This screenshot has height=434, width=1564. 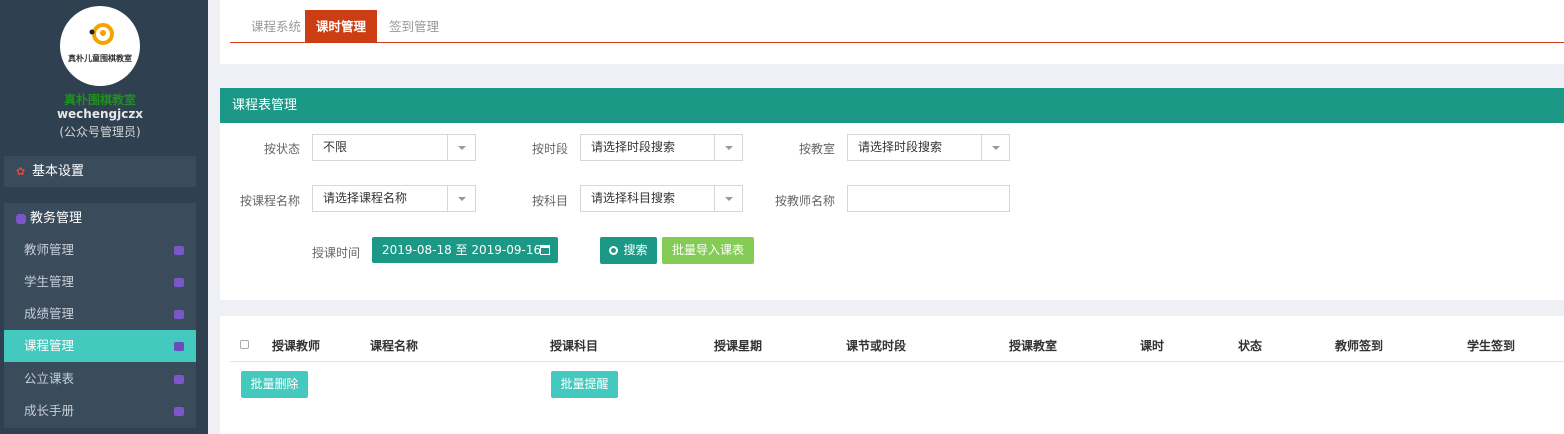 What do you see at coordinates (100, 250) in the screenshot?
I see `sidebar-item-teachers: 教师管理` at bounding box center [100, 250].